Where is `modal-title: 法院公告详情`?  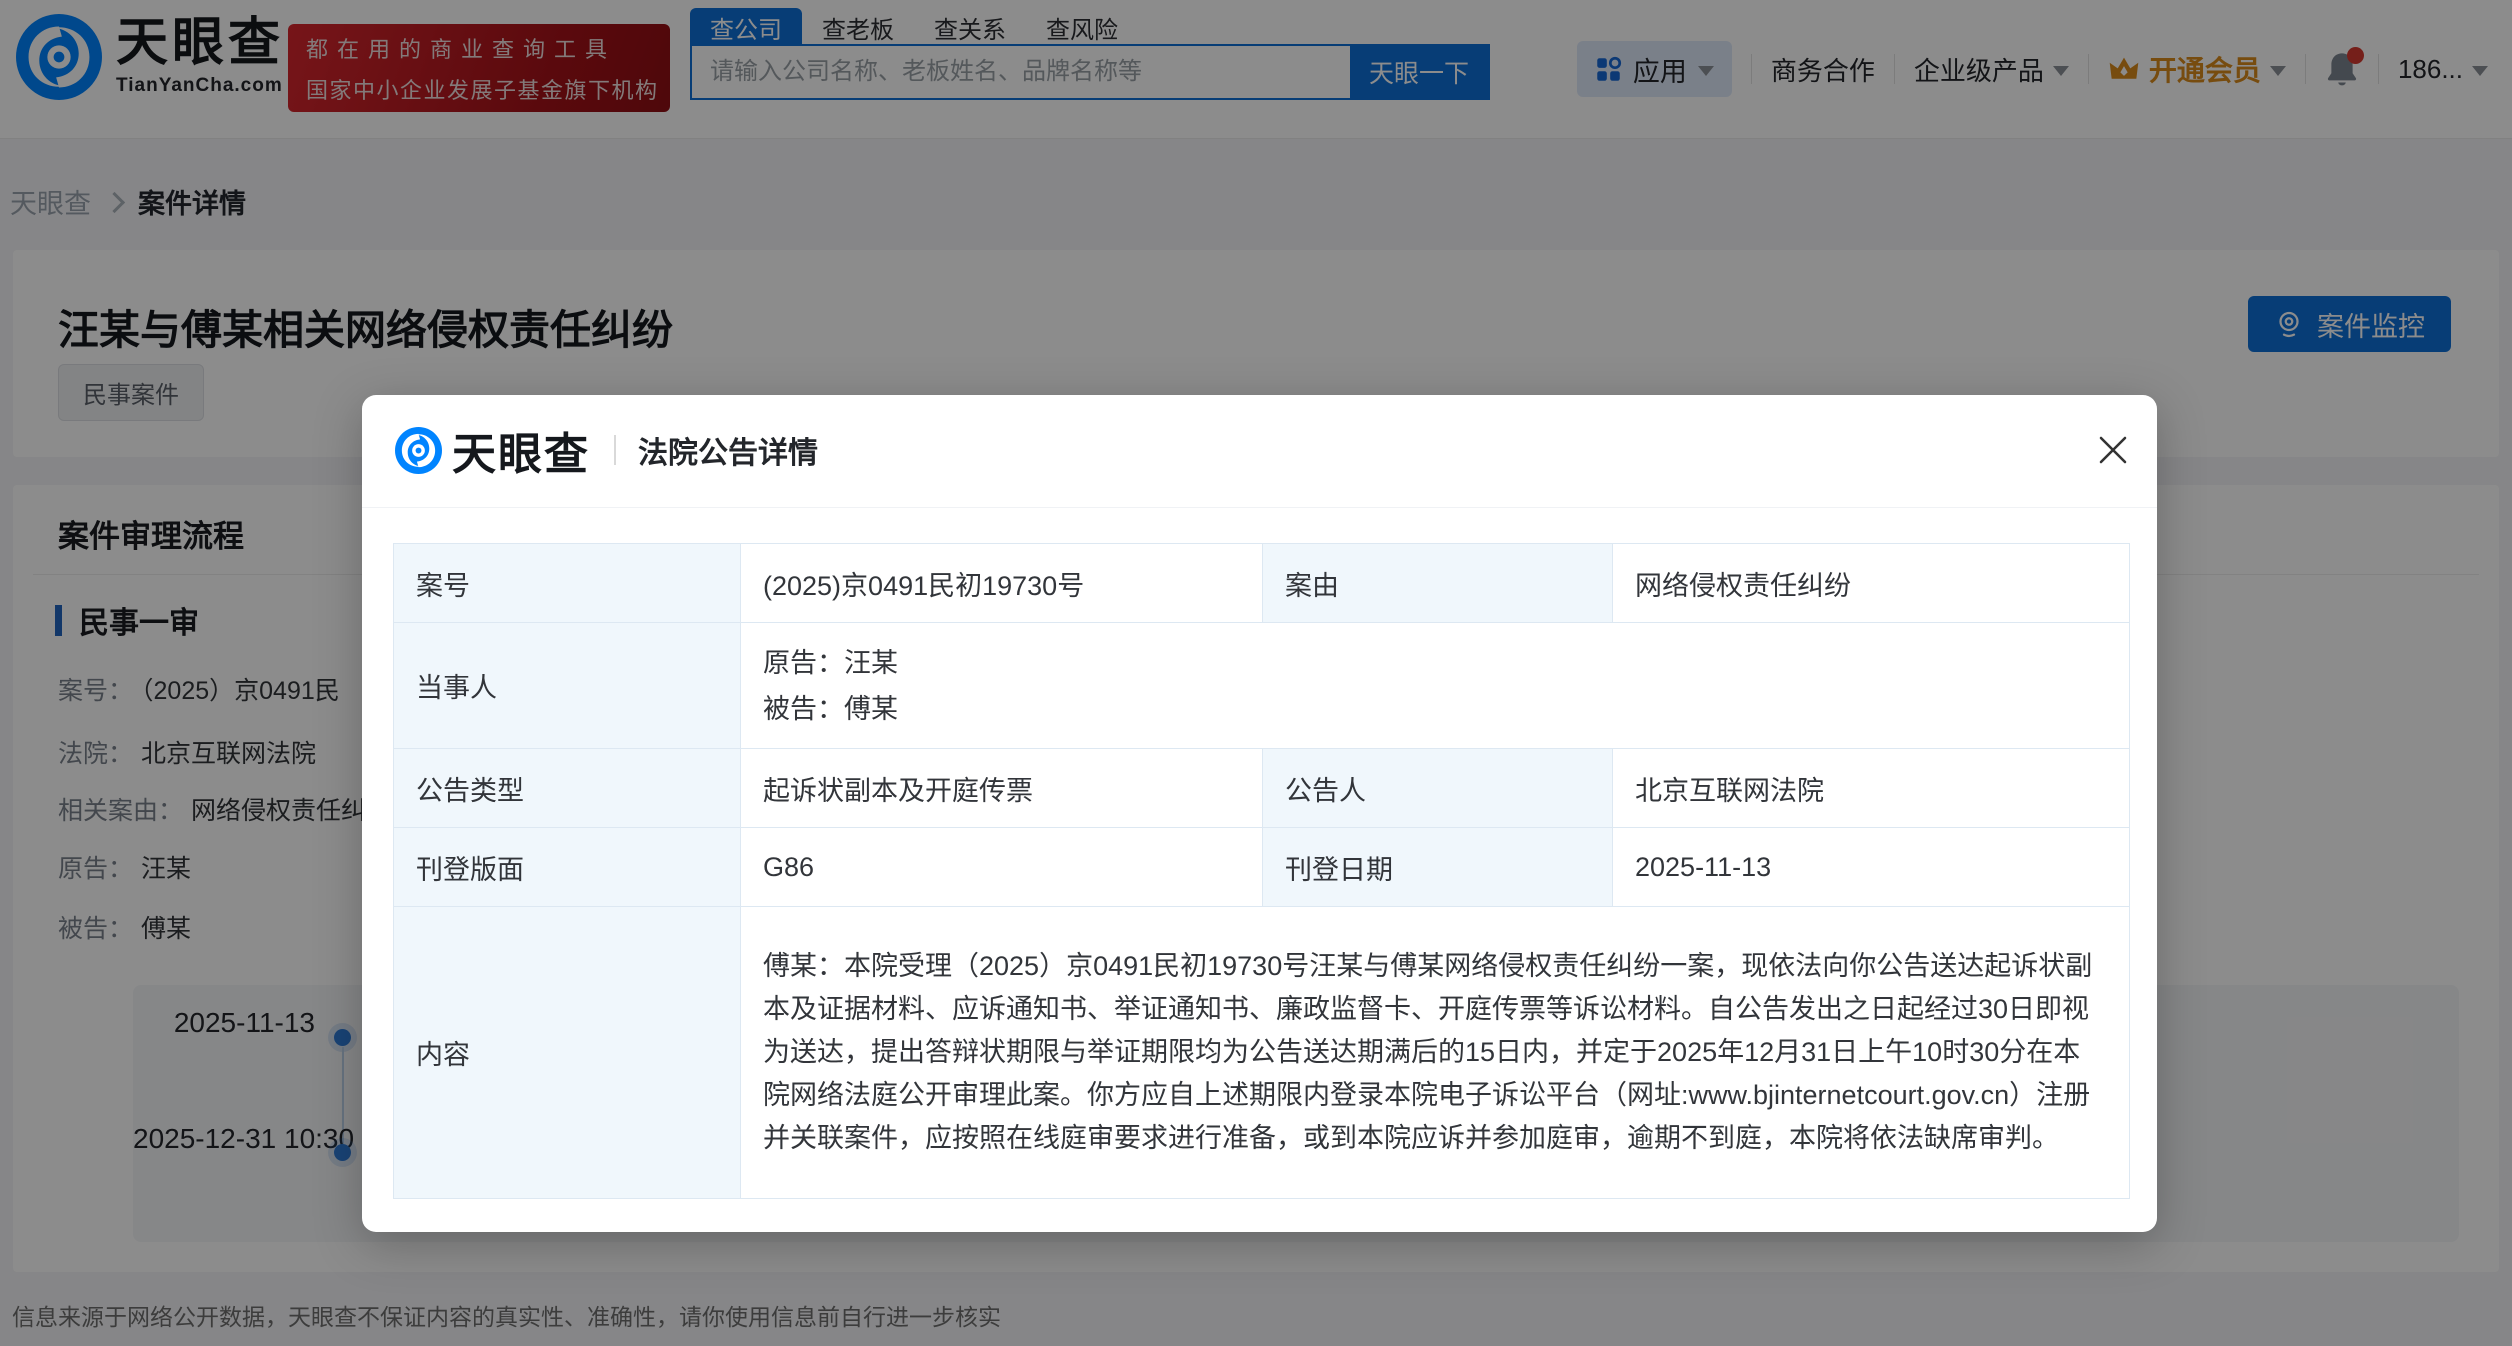
modal-title: 法院公告详情 is located at coordinates (728, 453).